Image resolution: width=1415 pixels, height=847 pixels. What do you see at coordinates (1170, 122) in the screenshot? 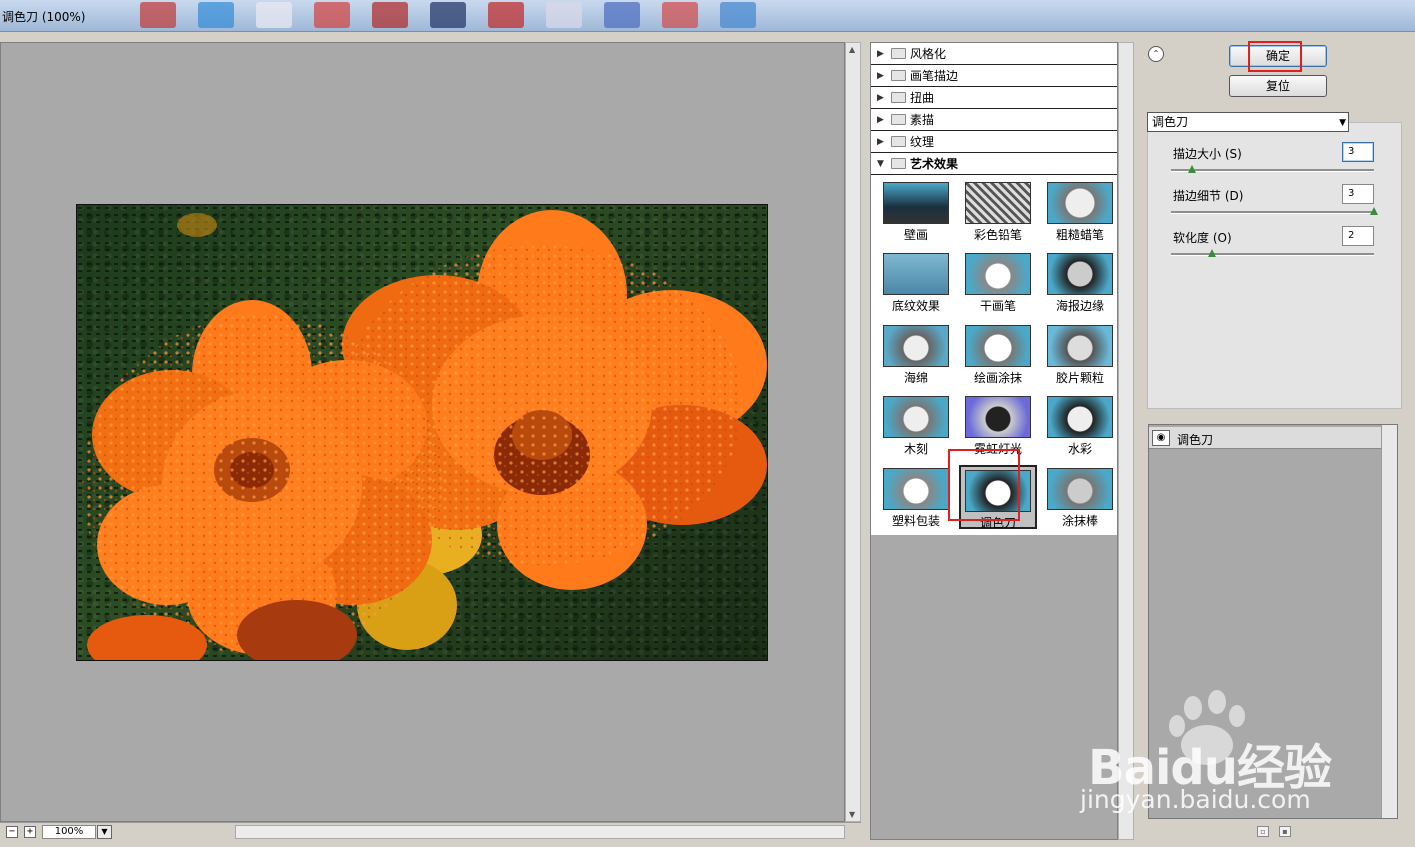
I see `filter-select-value: 调色刀` at bounding box center [1170, 122].